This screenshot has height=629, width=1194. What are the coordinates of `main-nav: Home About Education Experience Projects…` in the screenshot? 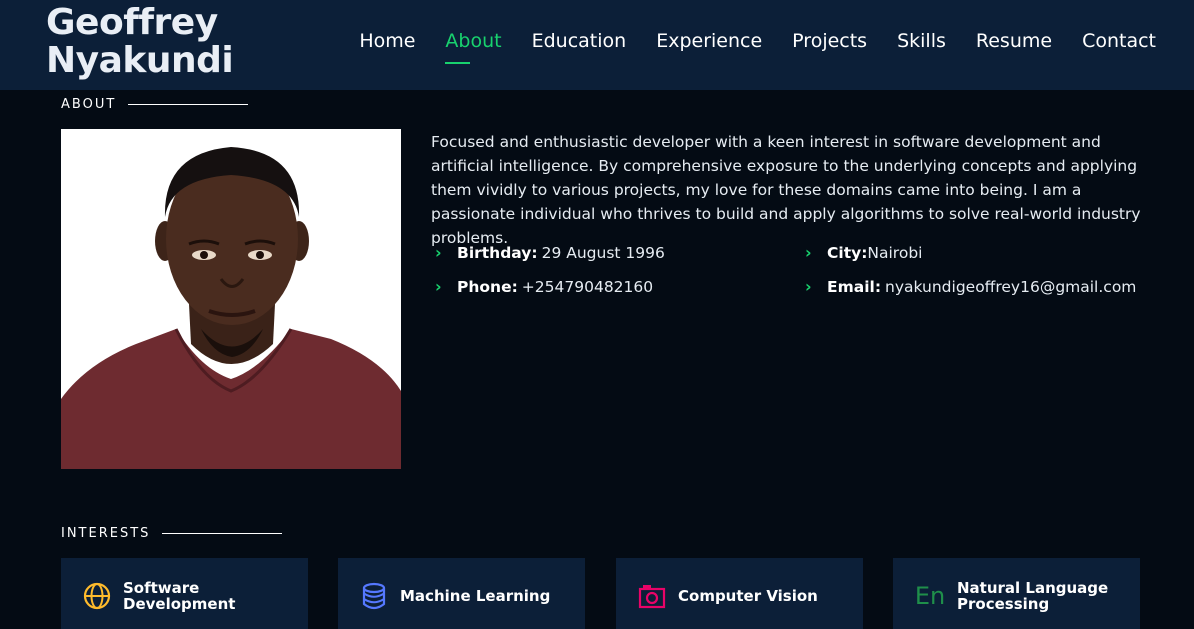 It's located at (757, 47).